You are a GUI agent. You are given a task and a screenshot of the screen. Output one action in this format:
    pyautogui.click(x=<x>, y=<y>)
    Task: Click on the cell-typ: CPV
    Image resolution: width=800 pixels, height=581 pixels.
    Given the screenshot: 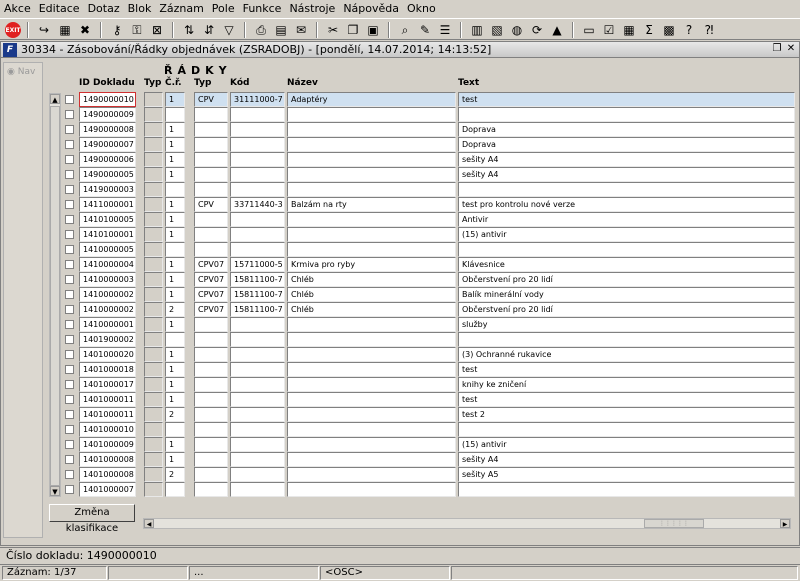 What is the action you would take?
    pyautogui.click(x=211, y=99)
    